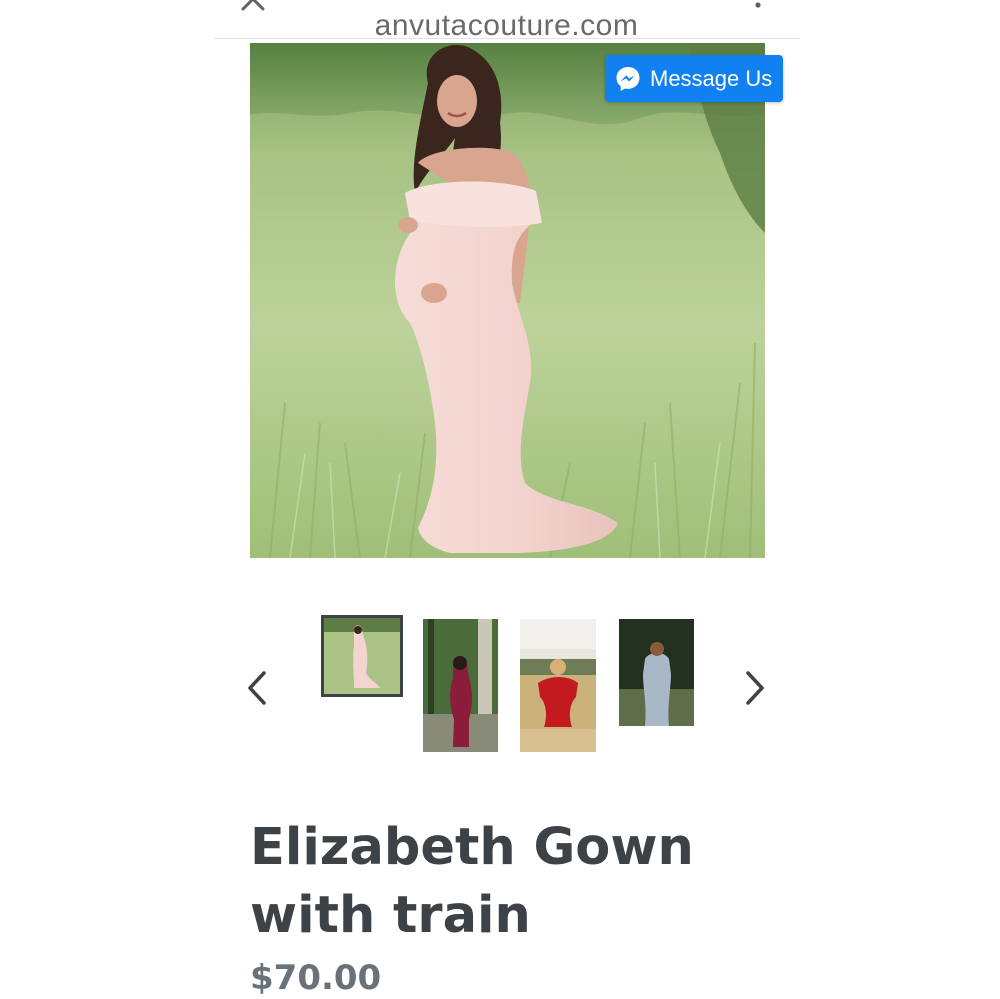 Image resolution: width=1000 pixels, height=999 pixels. I want to click on message-us-button: Message Us, so click(694, 78).